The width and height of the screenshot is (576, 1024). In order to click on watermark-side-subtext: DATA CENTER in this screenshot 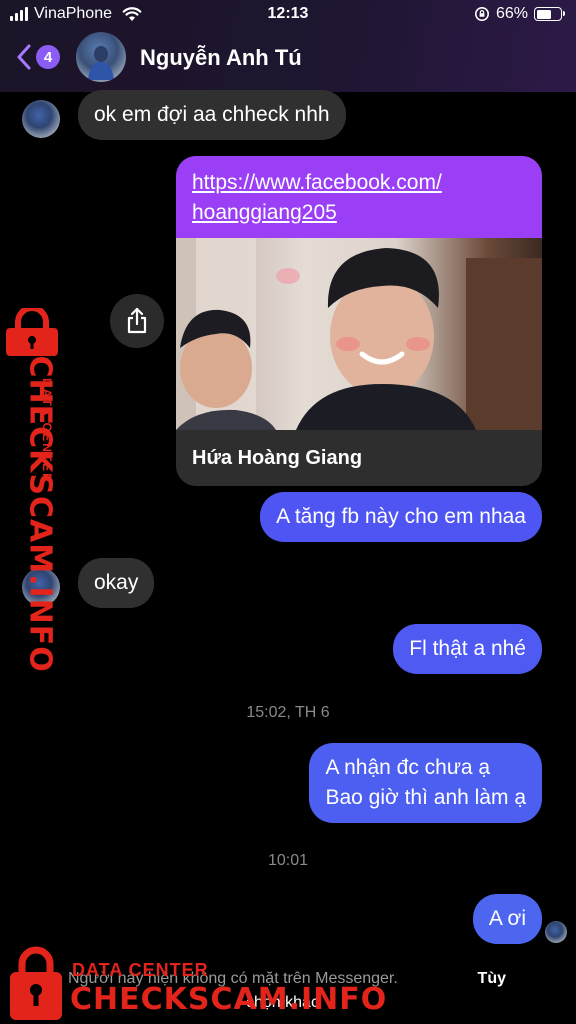, I will do `click(47, 431)`.